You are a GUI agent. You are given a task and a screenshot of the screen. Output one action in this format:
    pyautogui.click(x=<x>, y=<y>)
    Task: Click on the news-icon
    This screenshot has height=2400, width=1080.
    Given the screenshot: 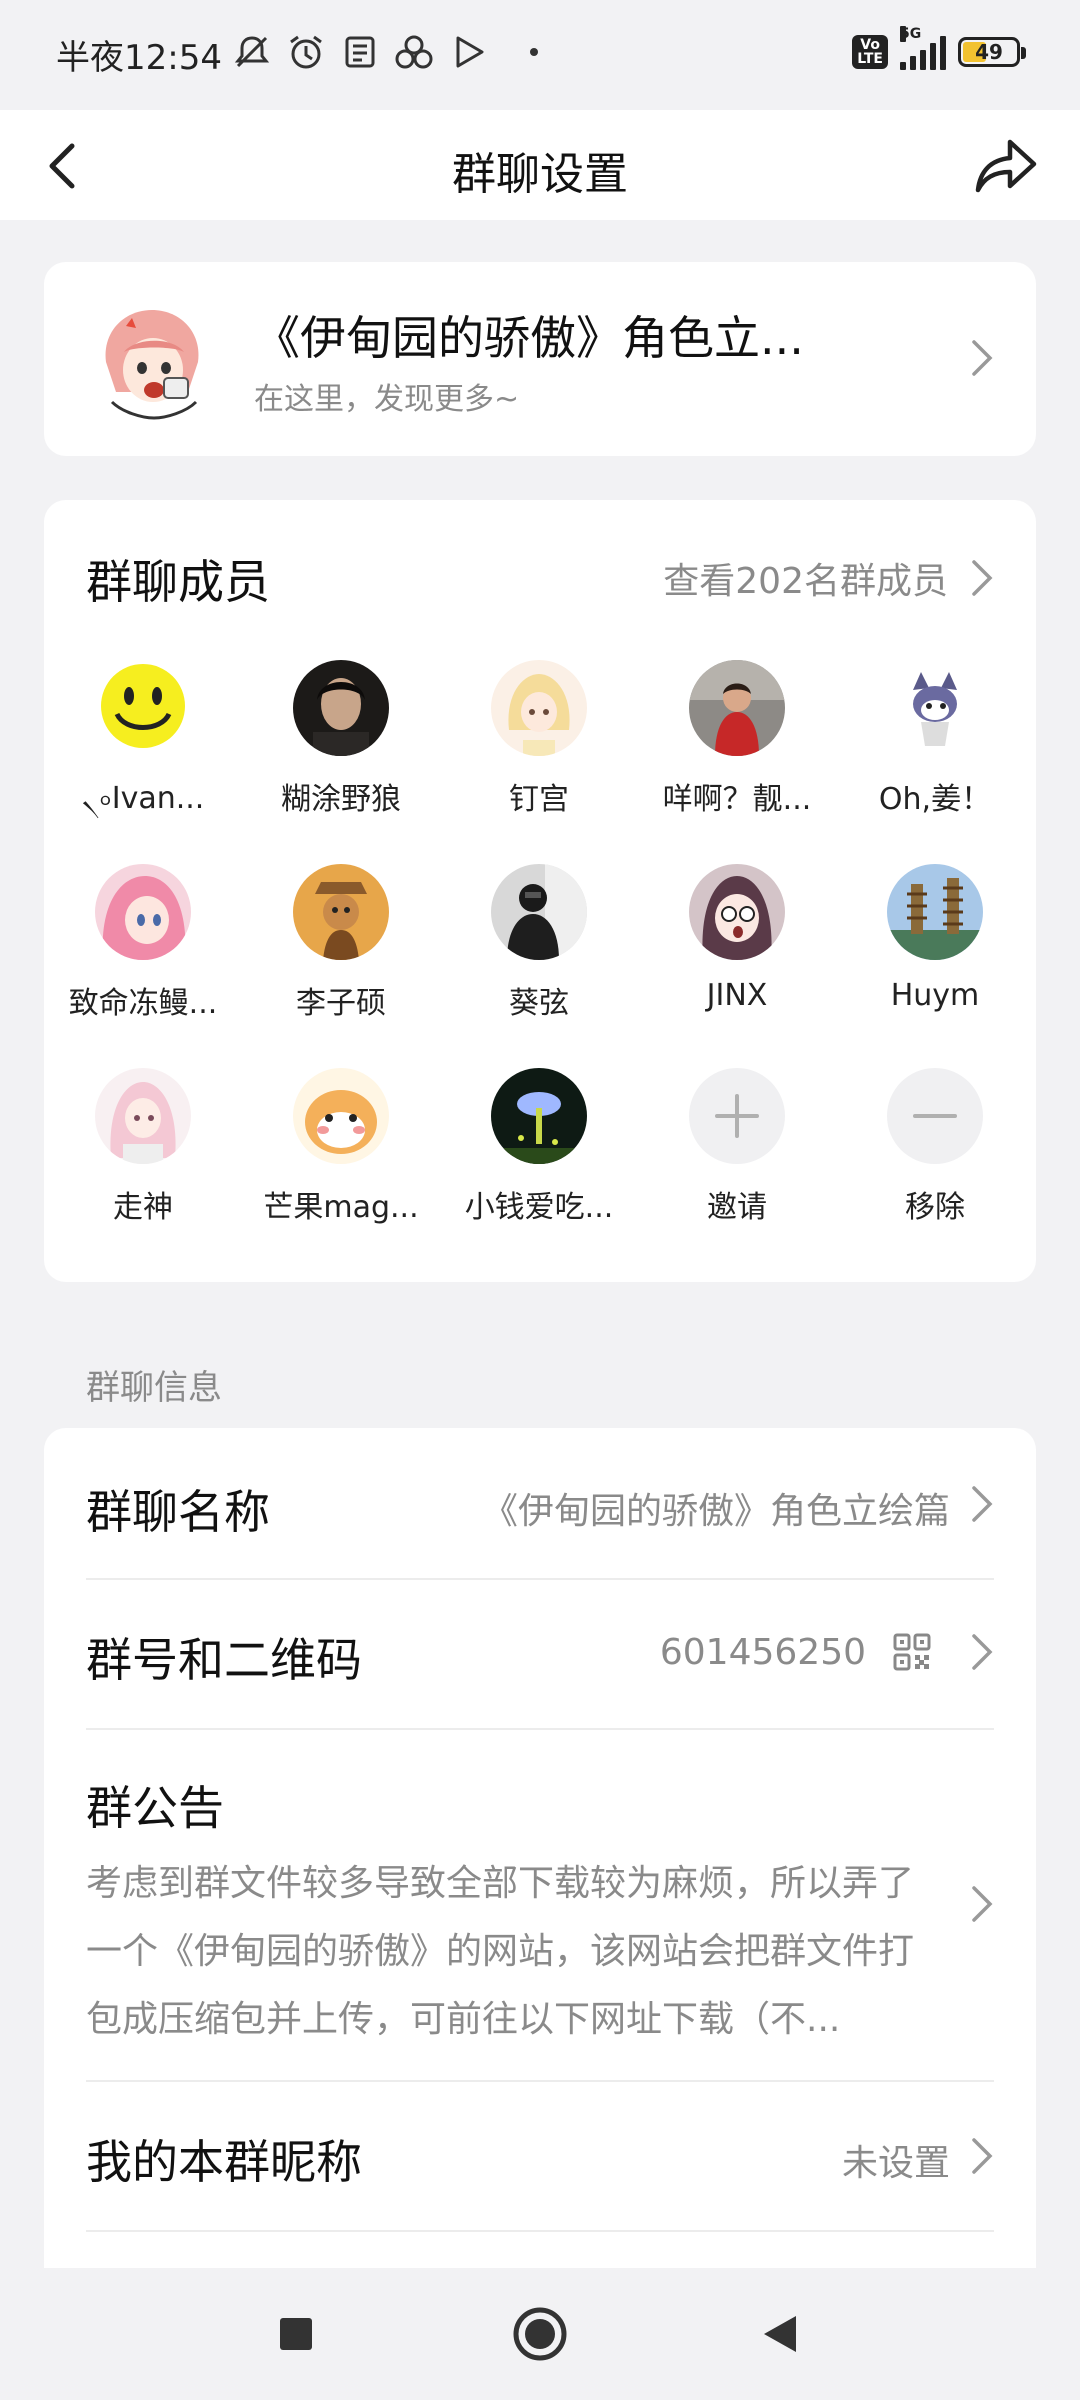 What is the action you would take?
    pyautogui.click(x=360, y=52)
    